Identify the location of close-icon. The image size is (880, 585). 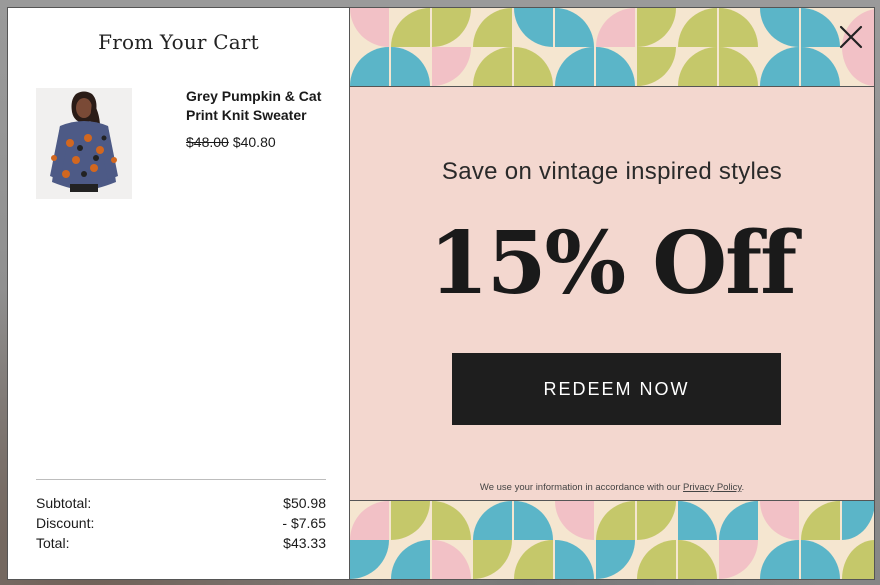
(851, 37).